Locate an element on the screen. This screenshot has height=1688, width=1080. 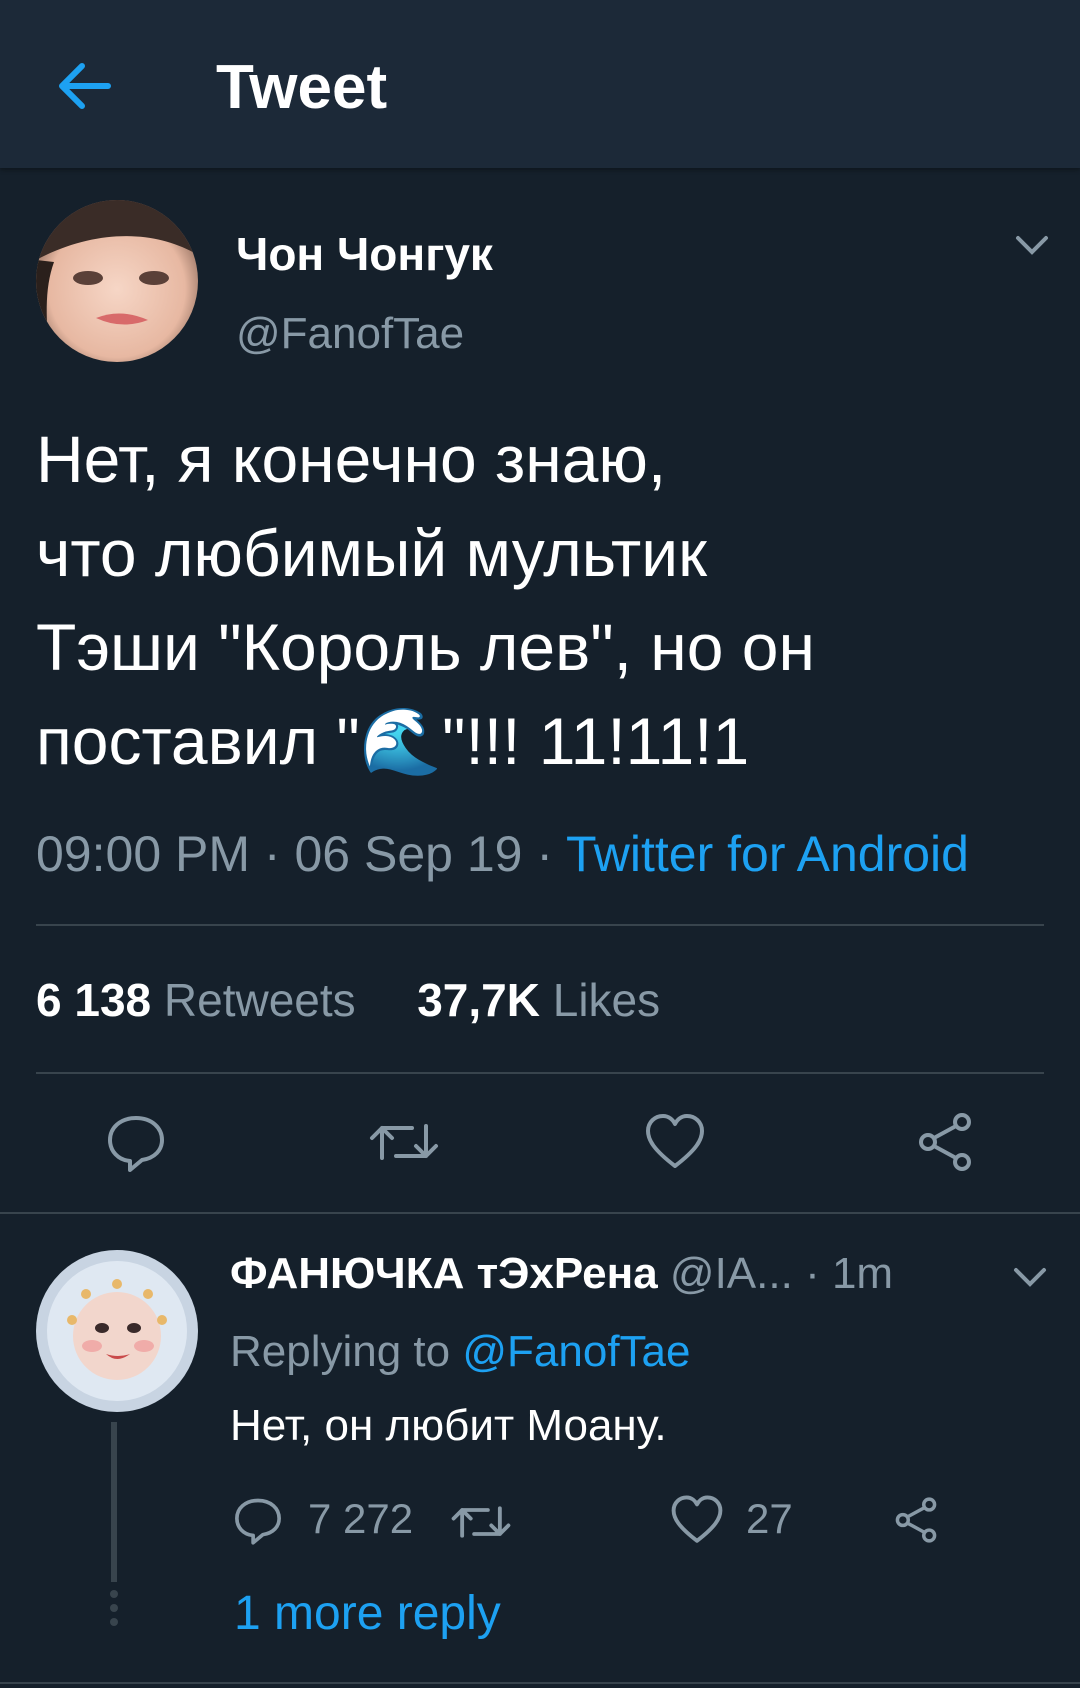
tweet-time: 09:00 PM is located at coordinates (143, 854).